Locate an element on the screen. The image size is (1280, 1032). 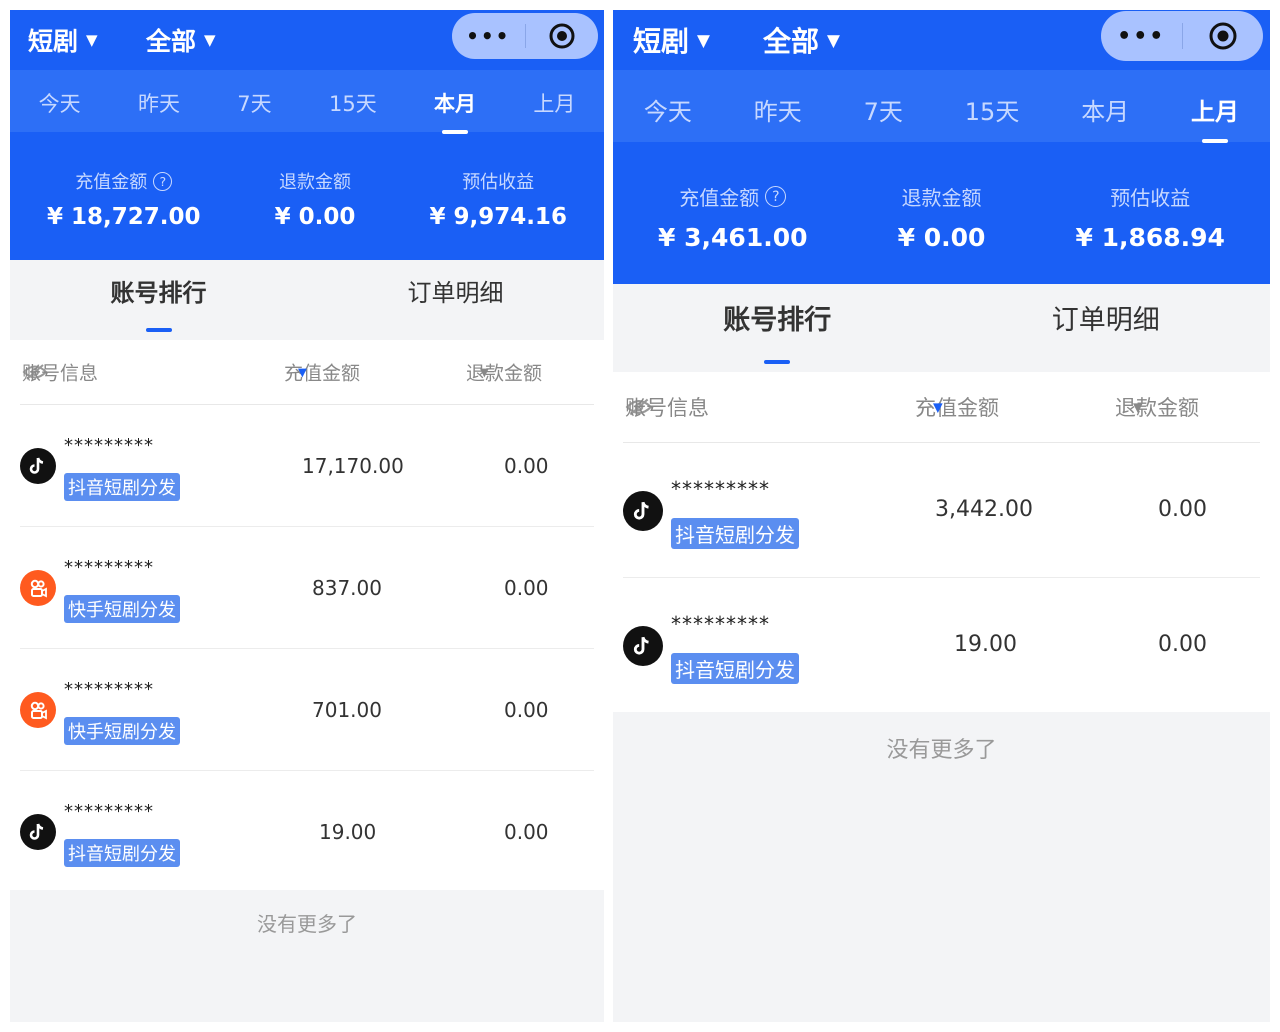
table-row: ********* 快手短剧分发 837.00 0.00 is located at coordinates (307, 588).